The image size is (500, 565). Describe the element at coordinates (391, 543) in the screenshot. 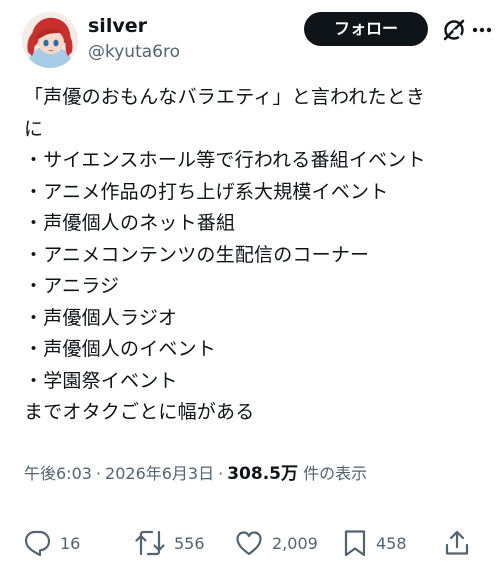

I see `bookmark-count: 458` at that location.